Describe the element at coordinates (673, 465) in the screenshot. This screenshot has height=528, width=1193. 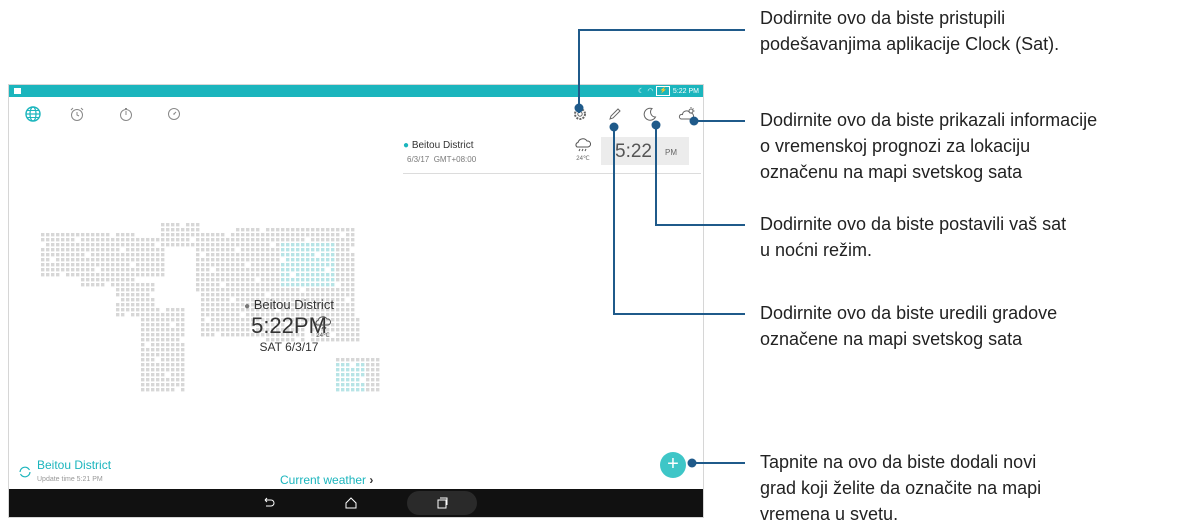
I see `add-city-button: +` at that location.